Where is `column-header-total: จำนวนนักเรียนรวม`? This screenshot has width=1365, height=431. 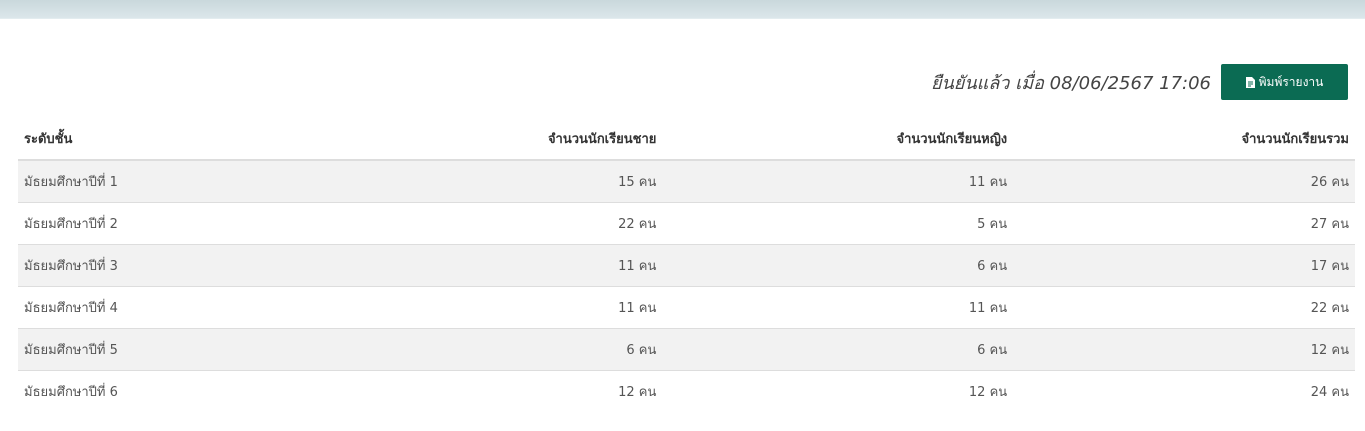
column-header-total: จำนวนนักเรียนรวม is located at coordinates (1184, 139).